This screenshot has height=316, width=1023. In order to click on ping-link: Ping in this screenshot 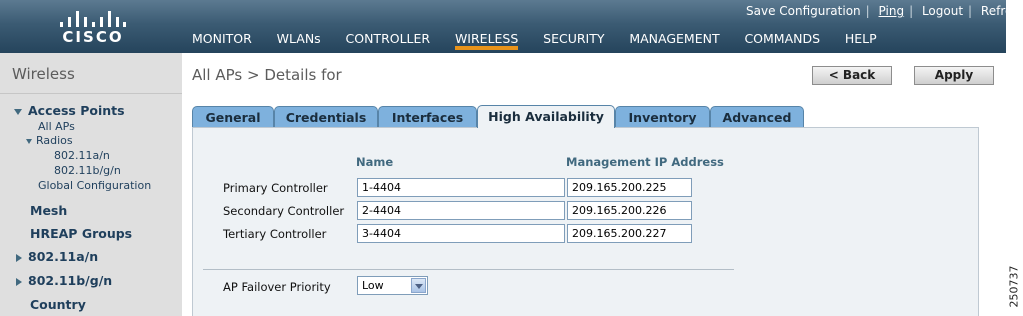, I will do `click(892, 11)`.